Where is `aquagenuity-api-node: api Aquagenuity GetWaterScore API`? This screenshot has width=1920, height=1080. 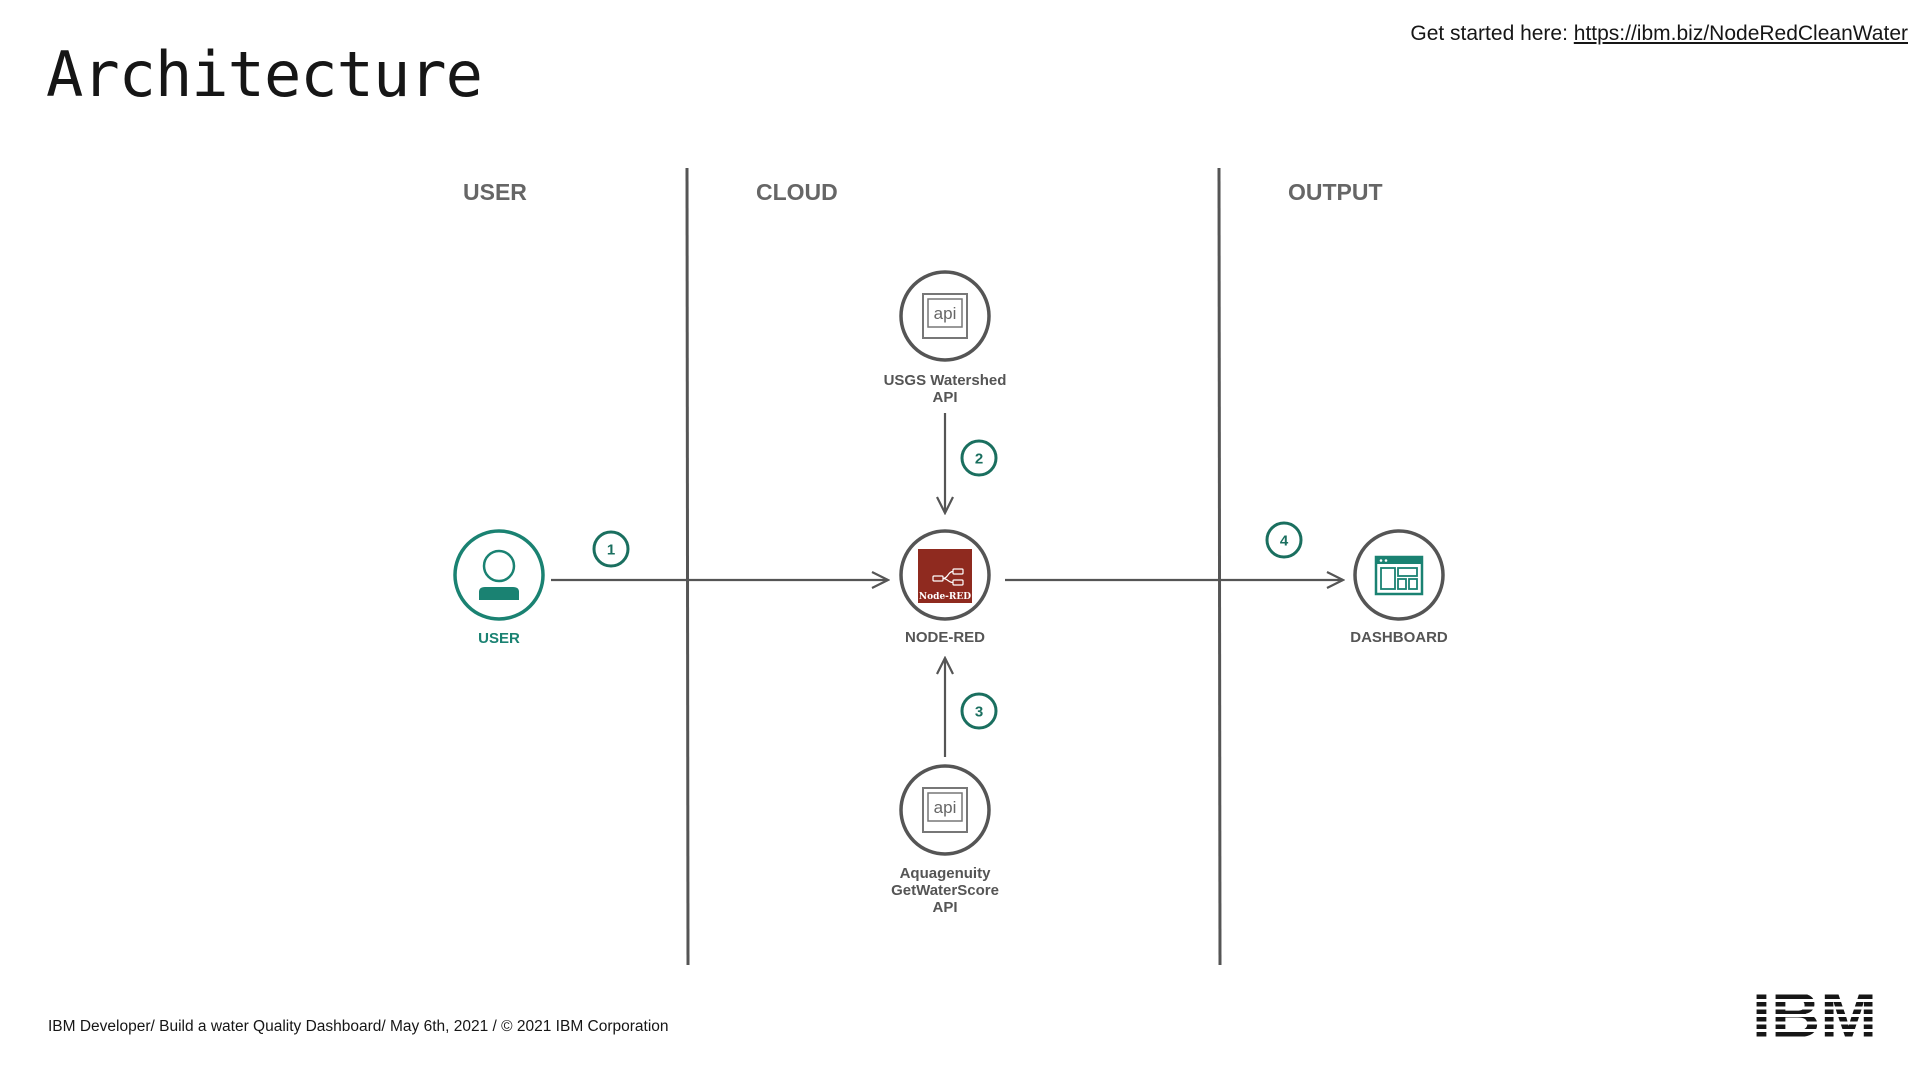 aquagenuity-api-node: api Aquagenuity GetWaterScore API is located at coordinates (945, 840).